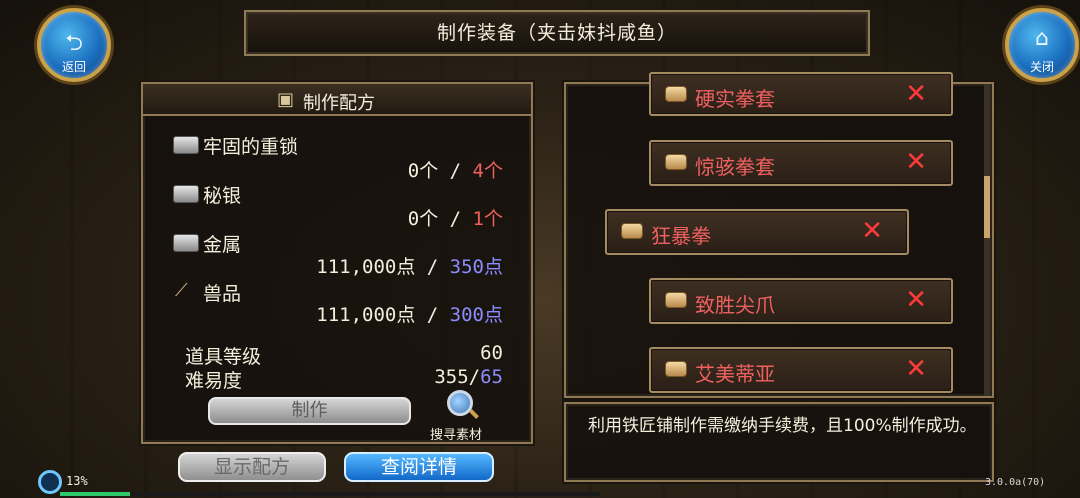 This screenshot has width=1080, height=498. Describe the element at coordinates (1015, 482) in the screenshot. I see `version-text: 3.0.0a(70)` at that location.